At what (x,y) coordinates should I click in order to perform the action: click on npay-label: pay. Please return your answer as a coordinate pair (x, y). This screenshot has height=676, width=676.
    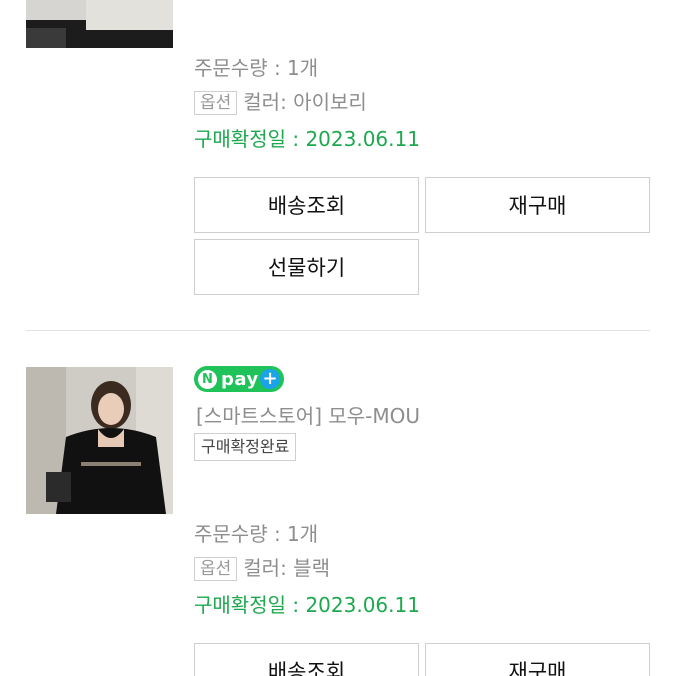
    Looking at the image, I should click on (240, 379).